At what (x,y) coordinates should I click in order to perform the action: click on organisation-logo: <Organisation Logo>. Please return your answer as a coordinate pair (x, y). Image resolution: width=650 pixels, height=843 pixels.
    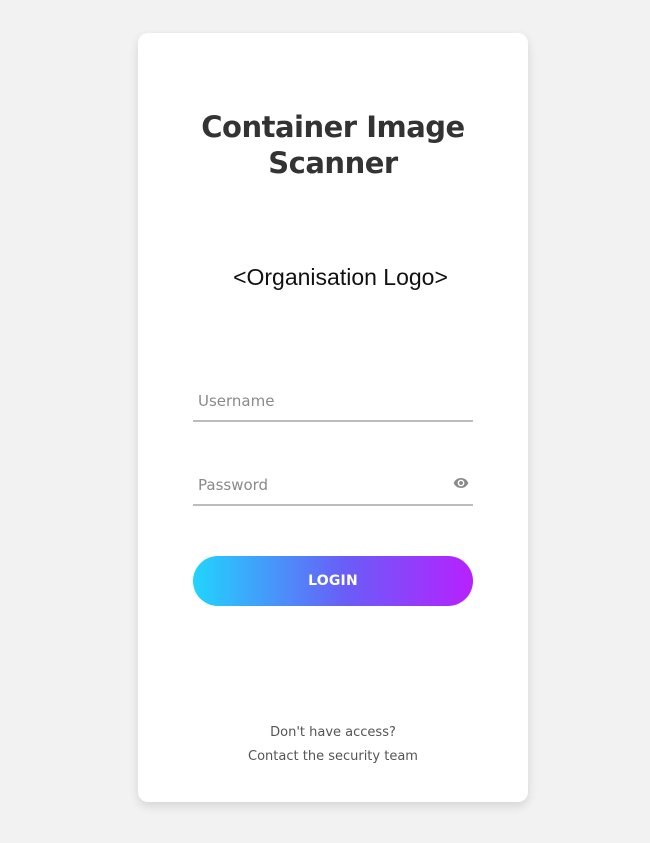
    Looking at the image, I should click on (340, 277).